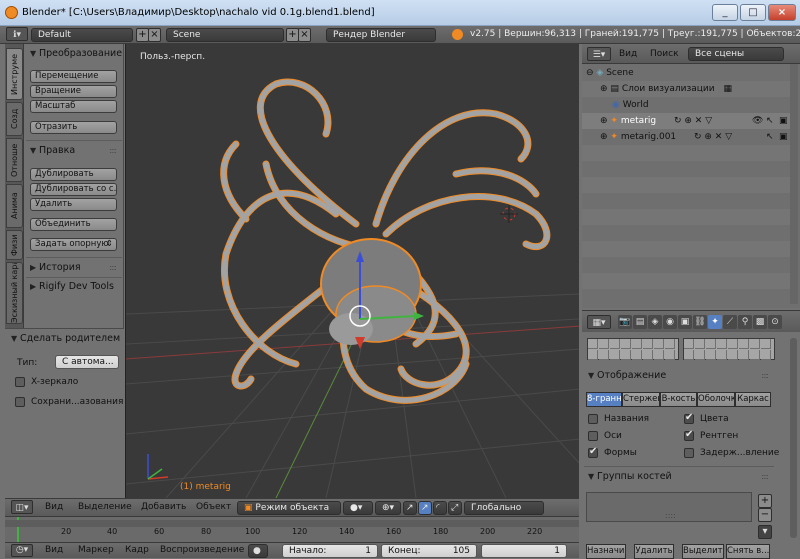  I want to click on close-button: ×, so click(782, 12).